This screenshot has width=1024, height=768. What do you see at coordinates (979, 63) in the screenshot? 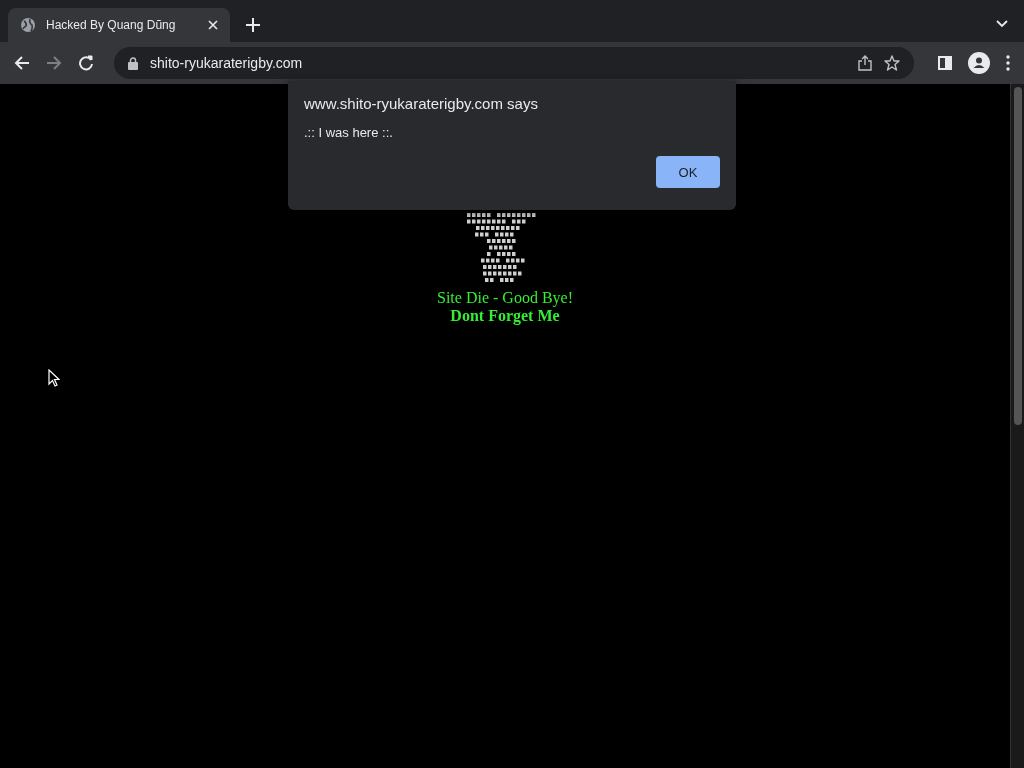
I see `profile-icon` at bounding box center [979, 63].